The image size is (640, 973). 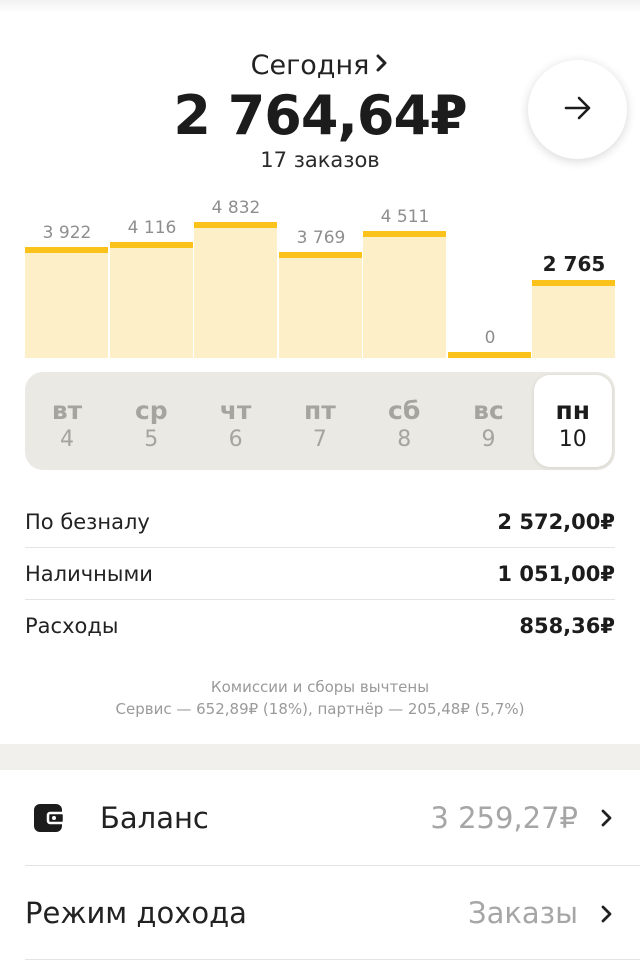 I want to click on top-shadow, so click(x=320, y=7).